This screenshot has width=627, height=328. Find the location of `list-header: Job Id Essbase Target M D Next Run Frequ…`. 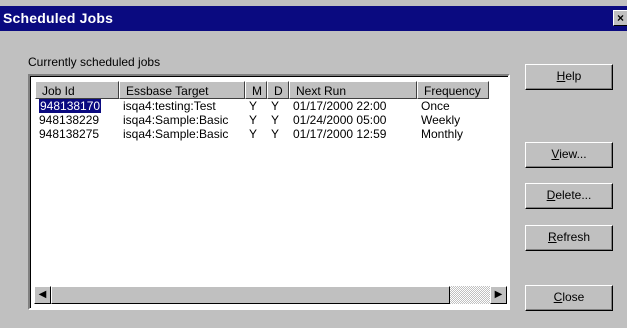

list-header: Job Id Essbase Target M D Next Run Frequ… is located at coordinates (262, 90).